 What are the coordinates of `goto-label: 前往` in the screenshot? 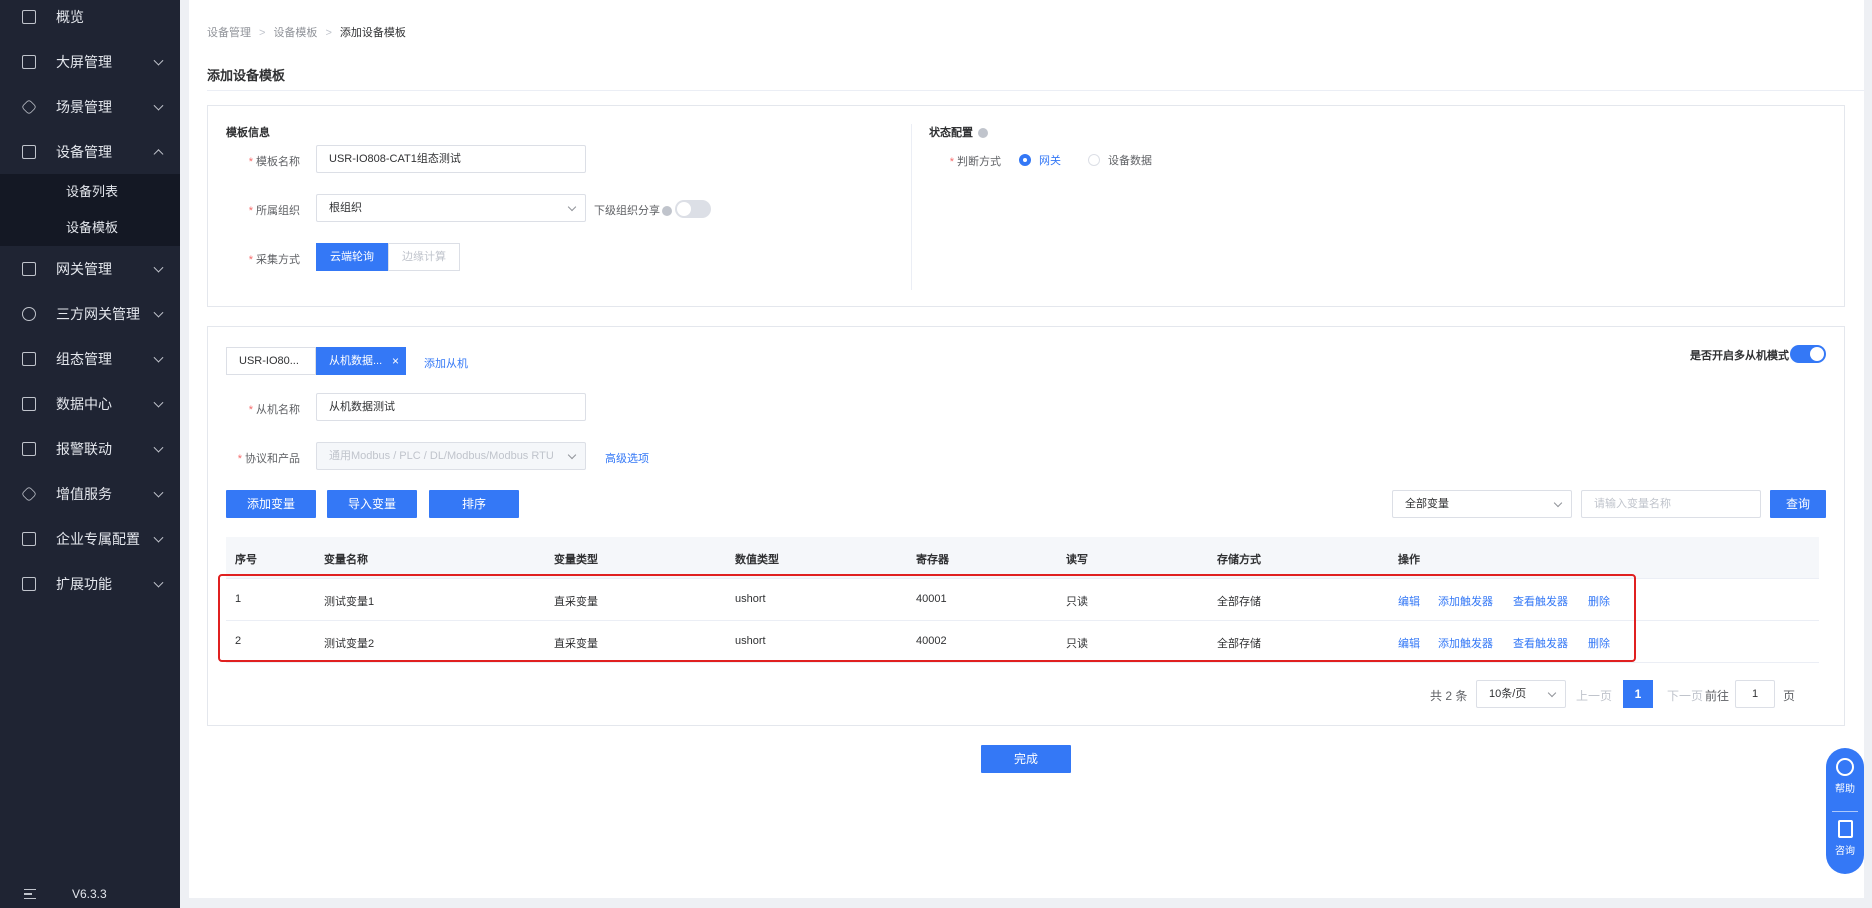 It's located at (1717, 696).